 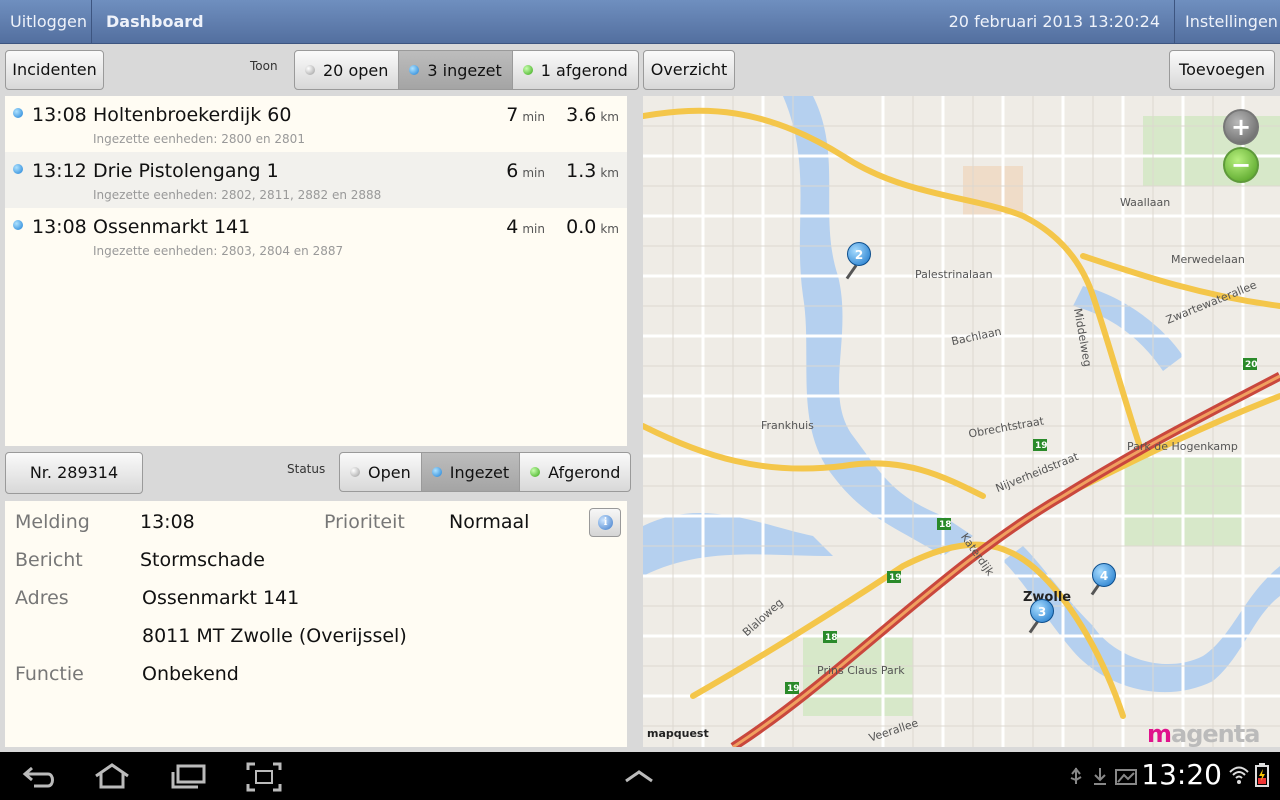 I want to click on map-pin-4: 4, so click(x=1104, y=575).